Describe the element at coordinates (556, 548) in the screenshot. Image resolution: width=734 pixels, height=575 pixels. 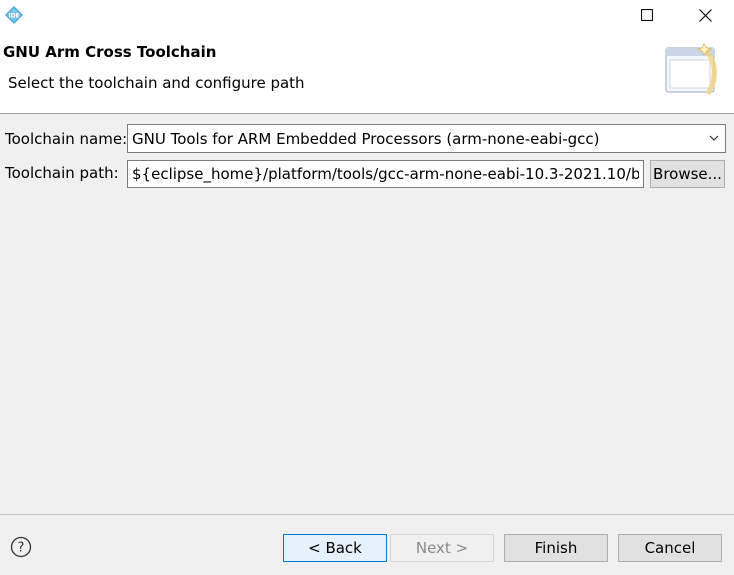
I see `finish-button: Finish` at that location.